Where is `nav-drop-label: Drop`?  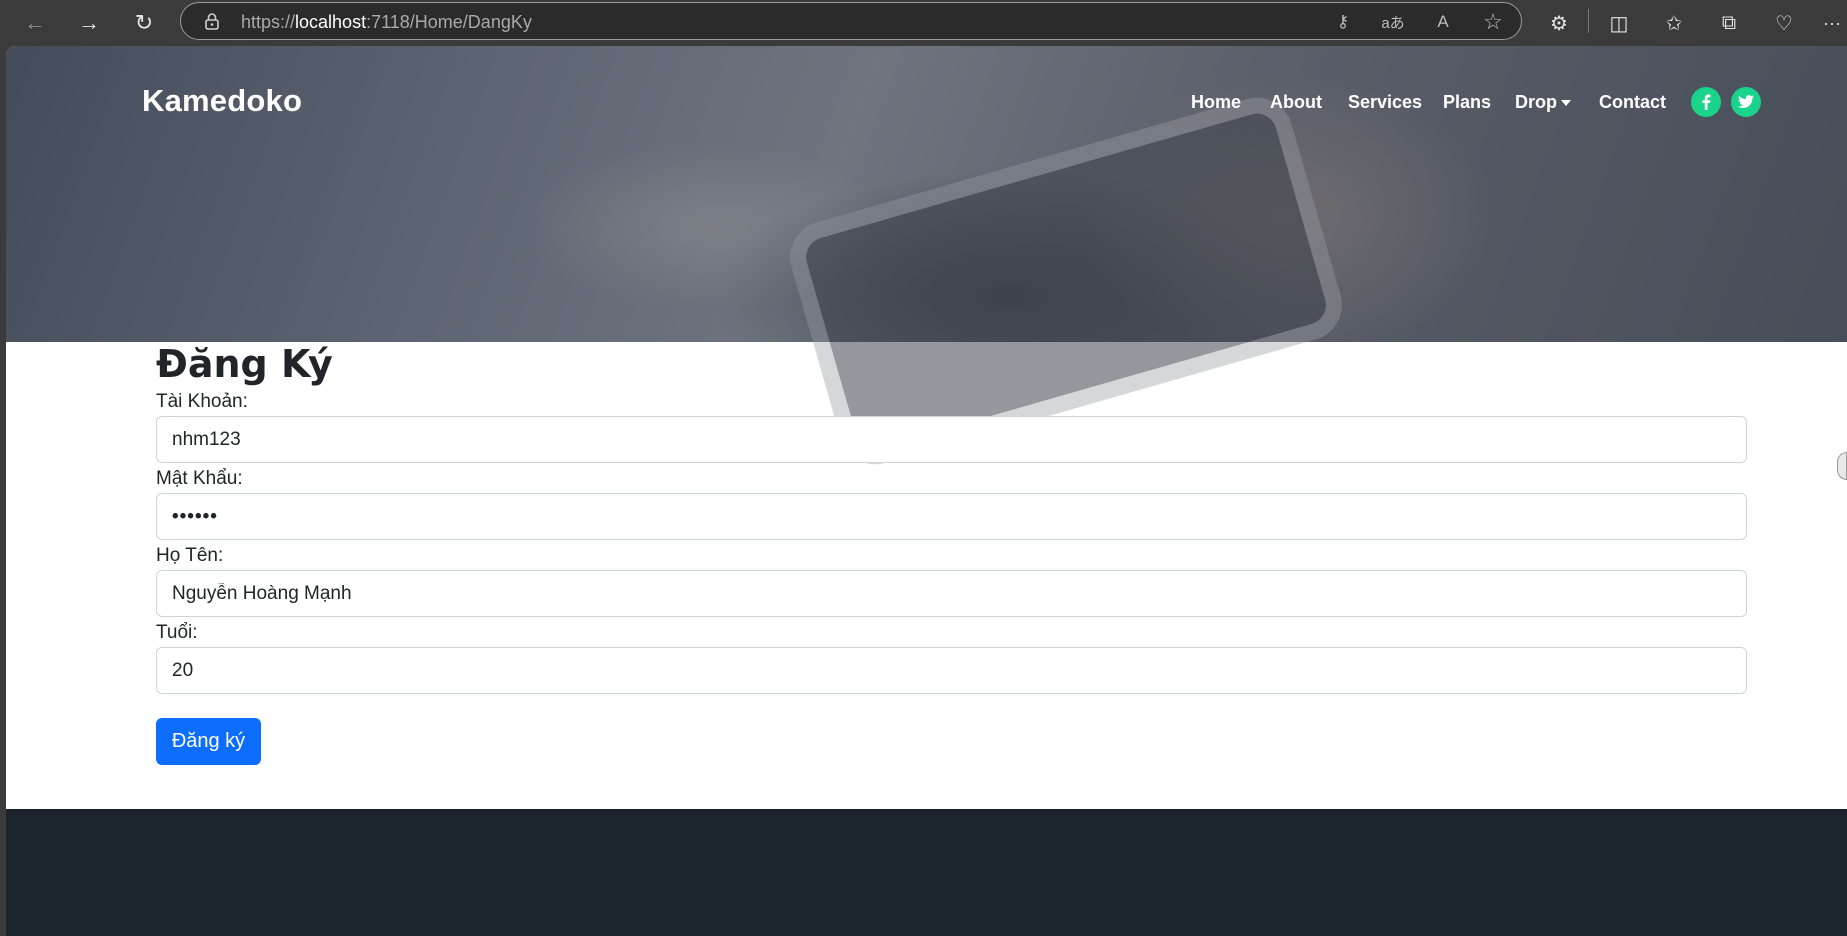
nav-drop-label: Drop is located at coordinates (1536, 102).